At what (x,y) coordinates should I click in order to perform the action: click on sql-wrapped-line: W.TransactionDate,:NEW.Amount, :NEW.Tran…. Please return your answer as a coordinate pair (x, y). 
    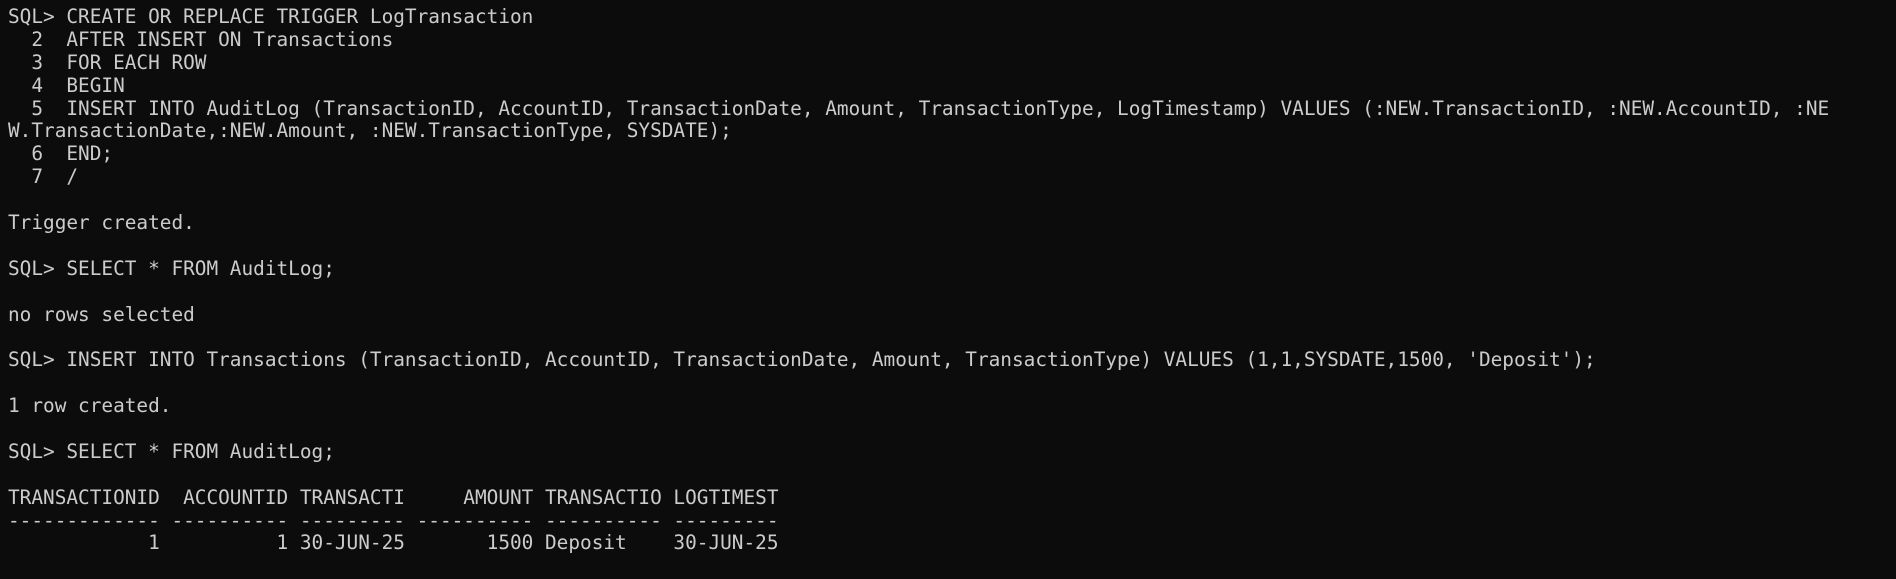
    Looking at the image, I should click on (370, 131).